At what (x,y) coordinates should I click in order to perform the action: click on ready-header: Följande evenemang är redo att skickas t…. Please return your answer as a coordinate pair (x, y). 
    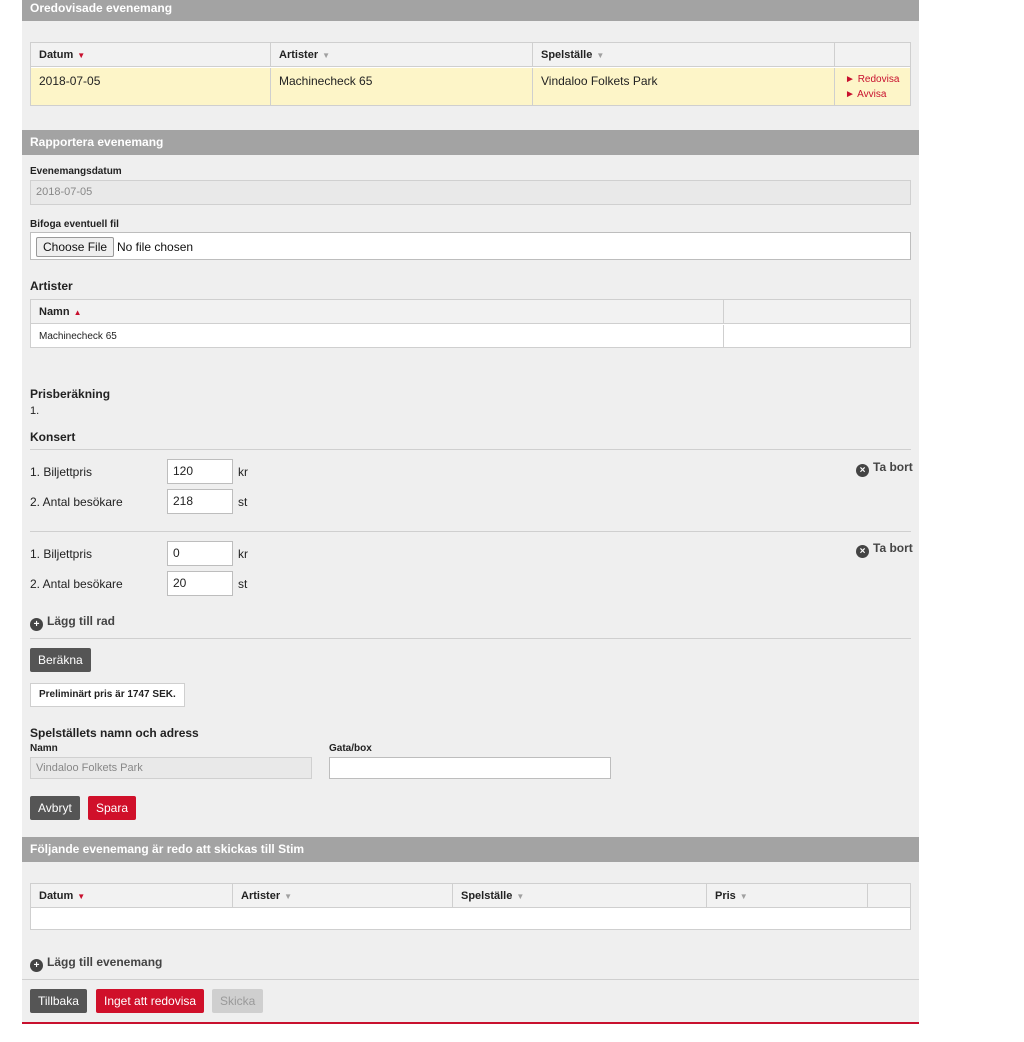
    Looking at the image, I should click on (470, 849).